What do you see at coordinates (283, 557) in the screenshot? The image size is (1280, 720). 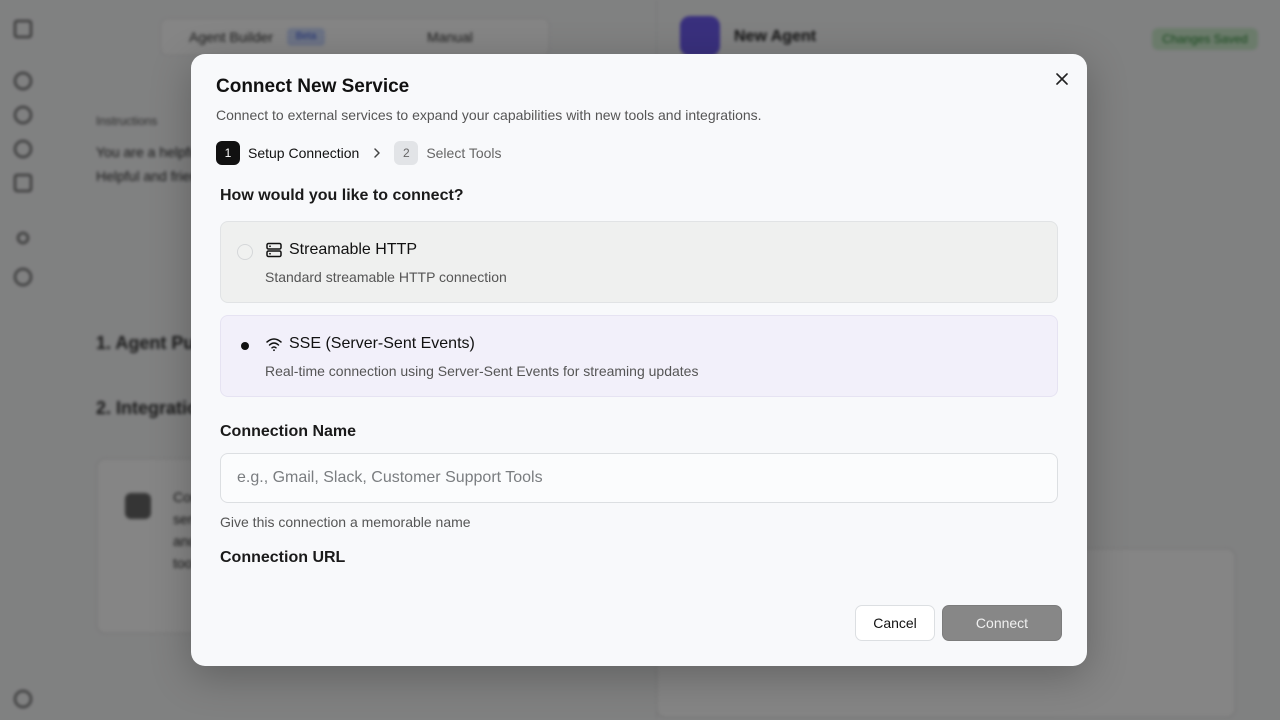 I see `connection-url-label: Connection URL` at bounding box center [283, 557].